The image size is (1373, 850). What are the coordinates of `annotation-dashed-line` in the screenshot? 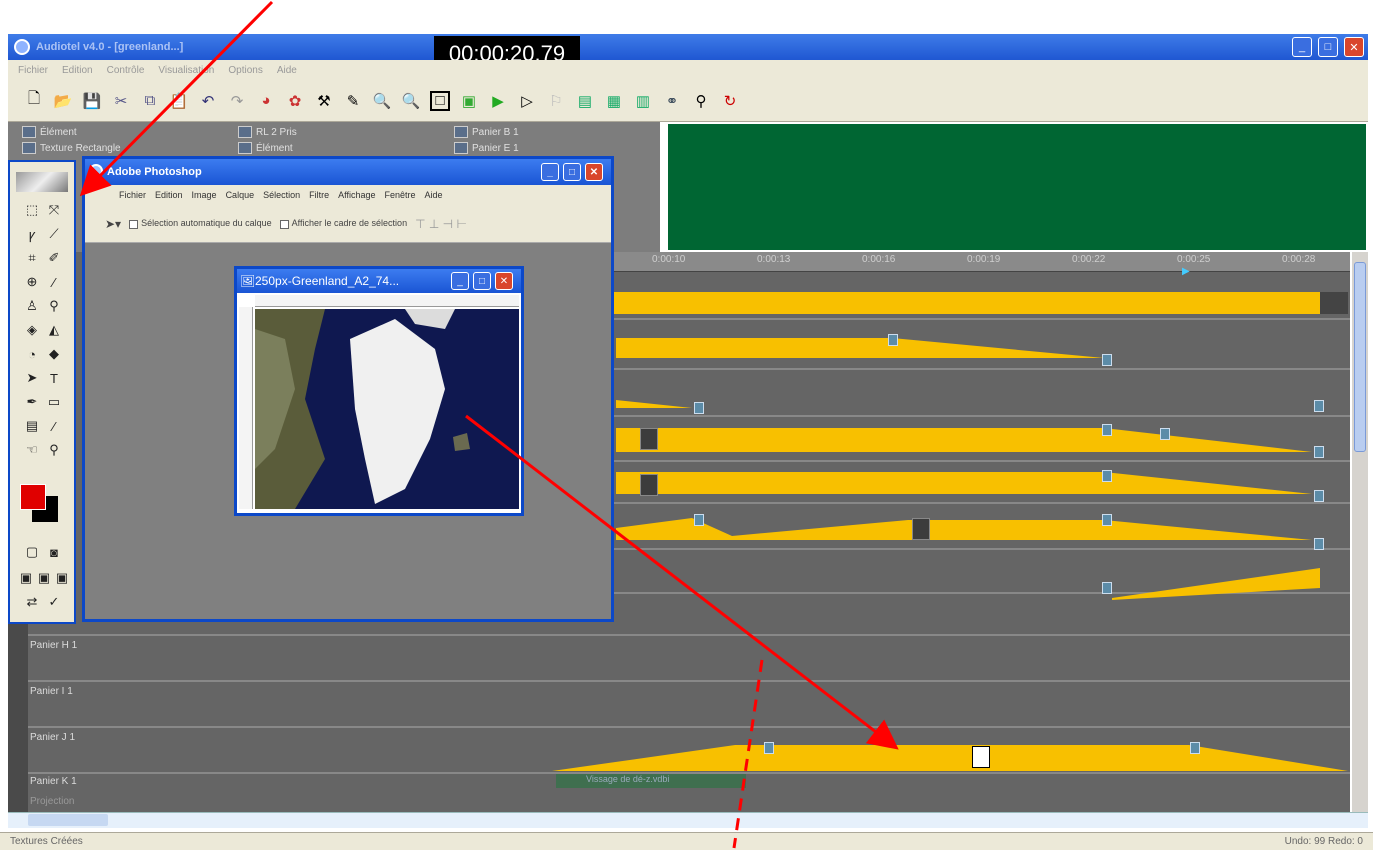 It's located at (748, 754).